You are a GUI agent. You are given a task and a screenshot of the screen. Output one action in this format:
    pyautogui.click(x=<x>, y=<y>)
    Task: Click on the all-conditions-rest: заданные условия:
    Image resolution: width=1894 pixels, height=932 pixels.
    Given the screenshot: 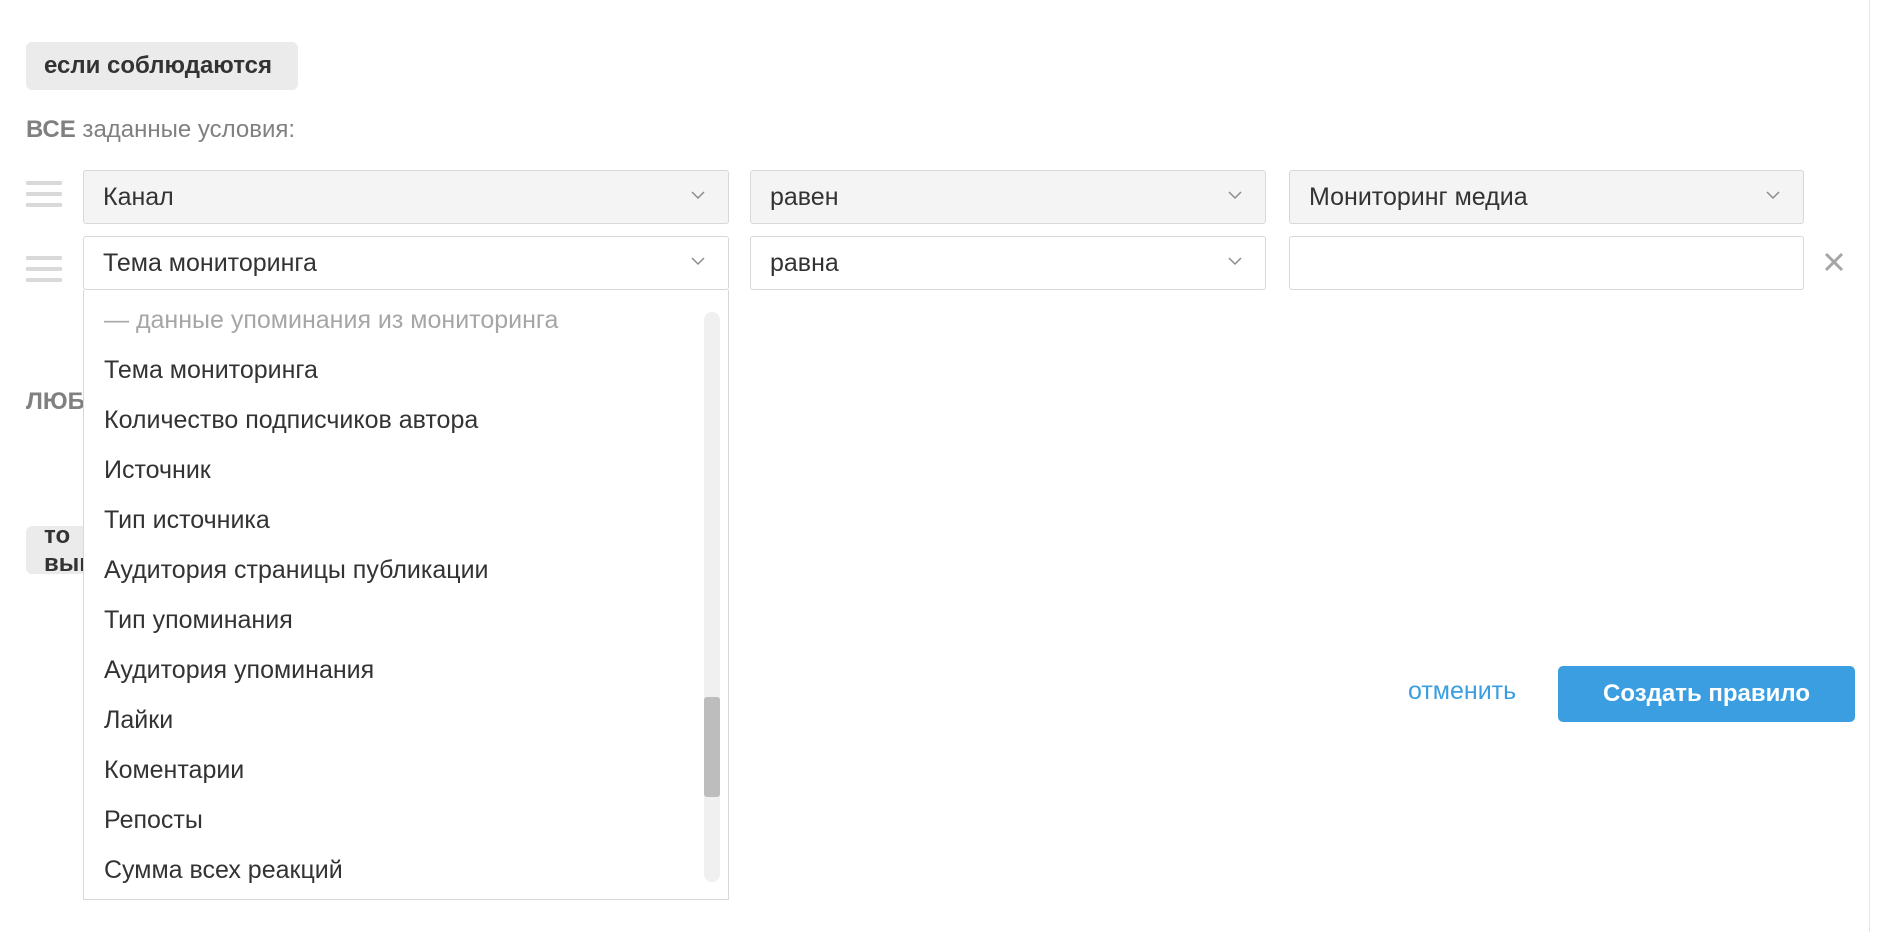 What is the action you would take?
    pyautogui.click(x=185, y=129)
    